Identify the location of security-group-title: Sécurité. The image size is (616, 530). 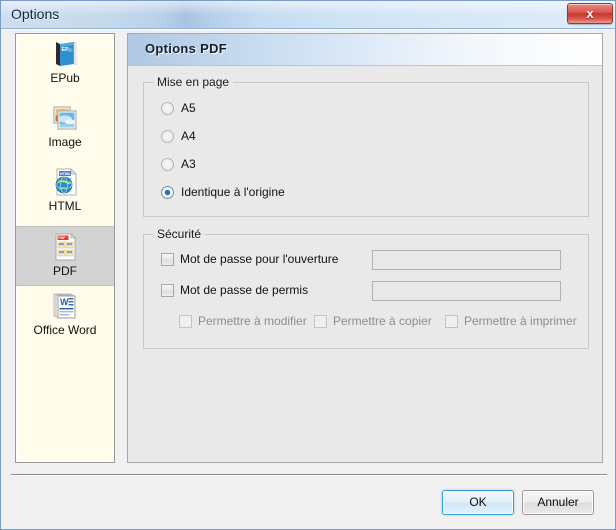
(179, 234).